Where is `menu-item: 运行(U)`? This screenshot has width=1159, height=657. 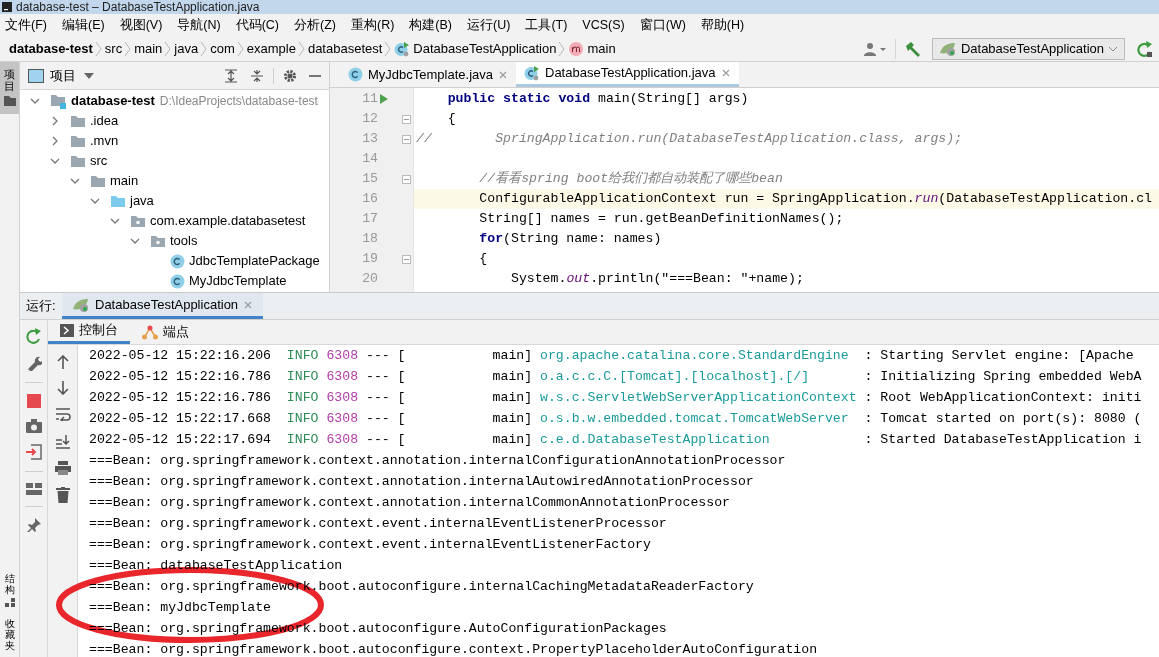 menu-item: 运行(U) is located at coordinates (489, 25).